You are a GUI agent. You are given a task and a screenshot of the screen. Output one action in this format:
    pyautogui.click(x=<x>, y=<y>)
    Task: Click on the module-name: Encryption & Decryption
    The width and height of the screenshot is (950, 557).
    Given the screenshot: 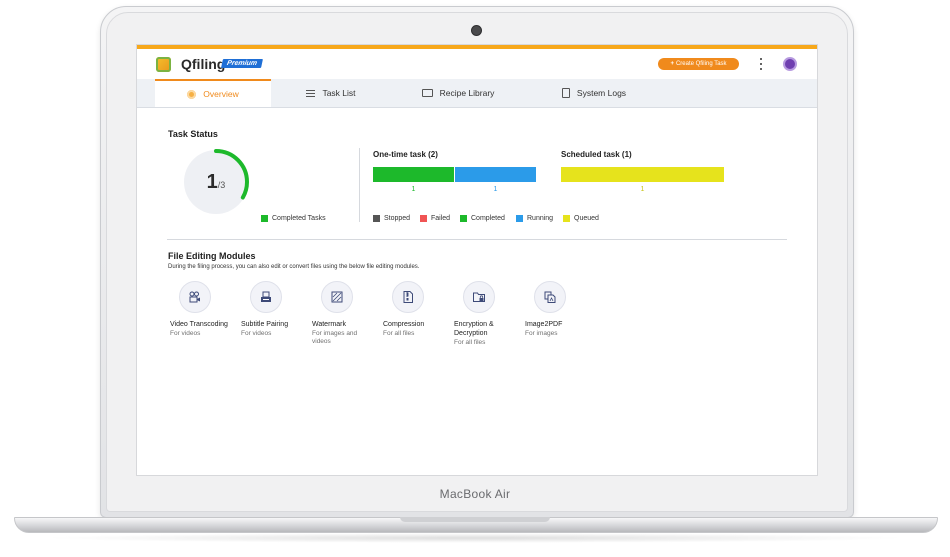 What is the action you would take?
    pyautogui.click(x=474, y=329)
    